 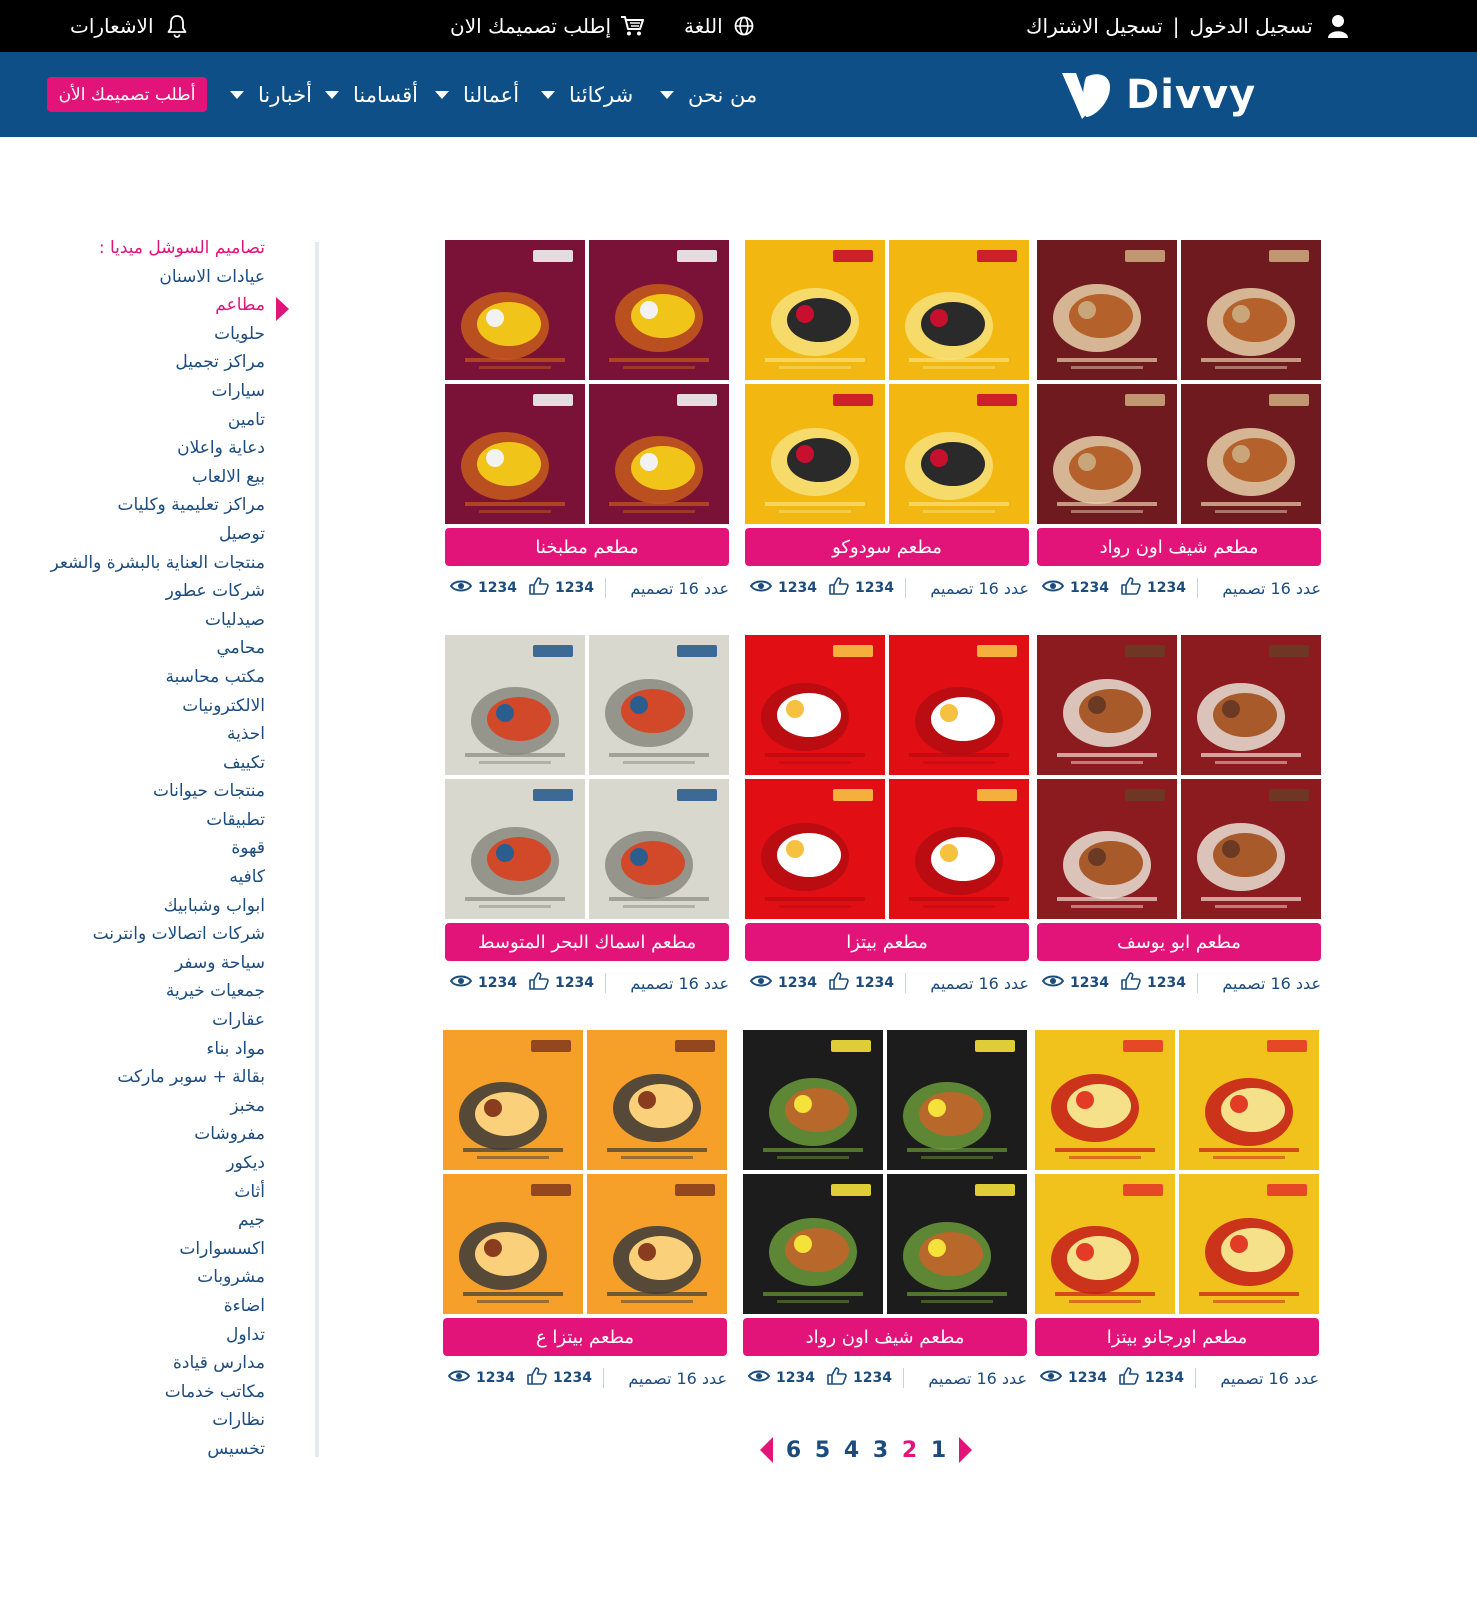 I want to click on sidebar-item: جمعيات خيرية, so click(x=142, y=991).